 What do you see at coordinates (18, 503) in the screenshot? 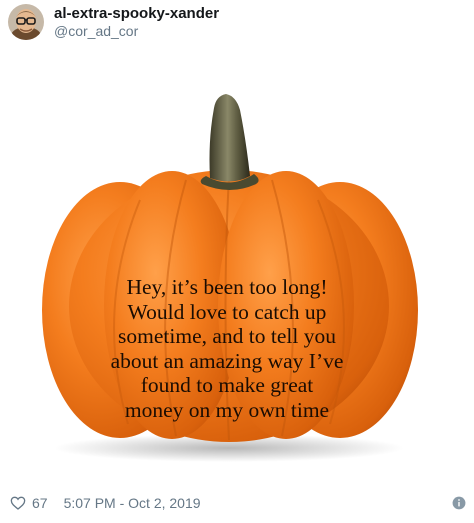
I see `heart-outline-icon` at bounding box center [18, 503].